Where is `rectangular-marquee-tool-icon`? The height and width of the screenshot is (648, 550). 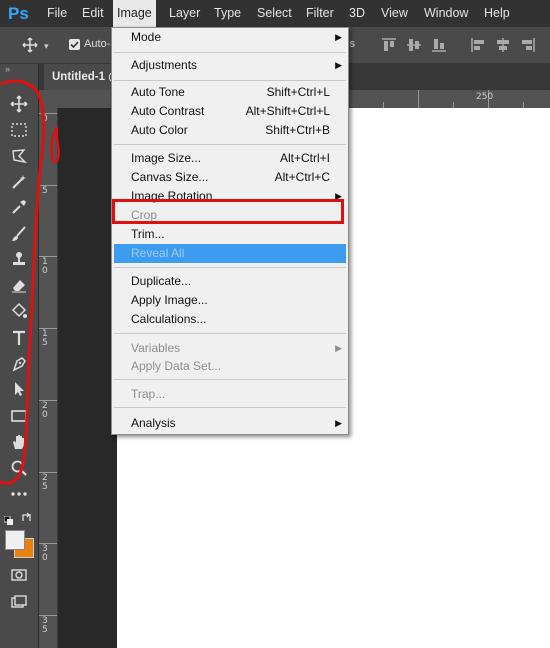 rectangular-marquee-tool-icon is located at coordinates (19, 130).